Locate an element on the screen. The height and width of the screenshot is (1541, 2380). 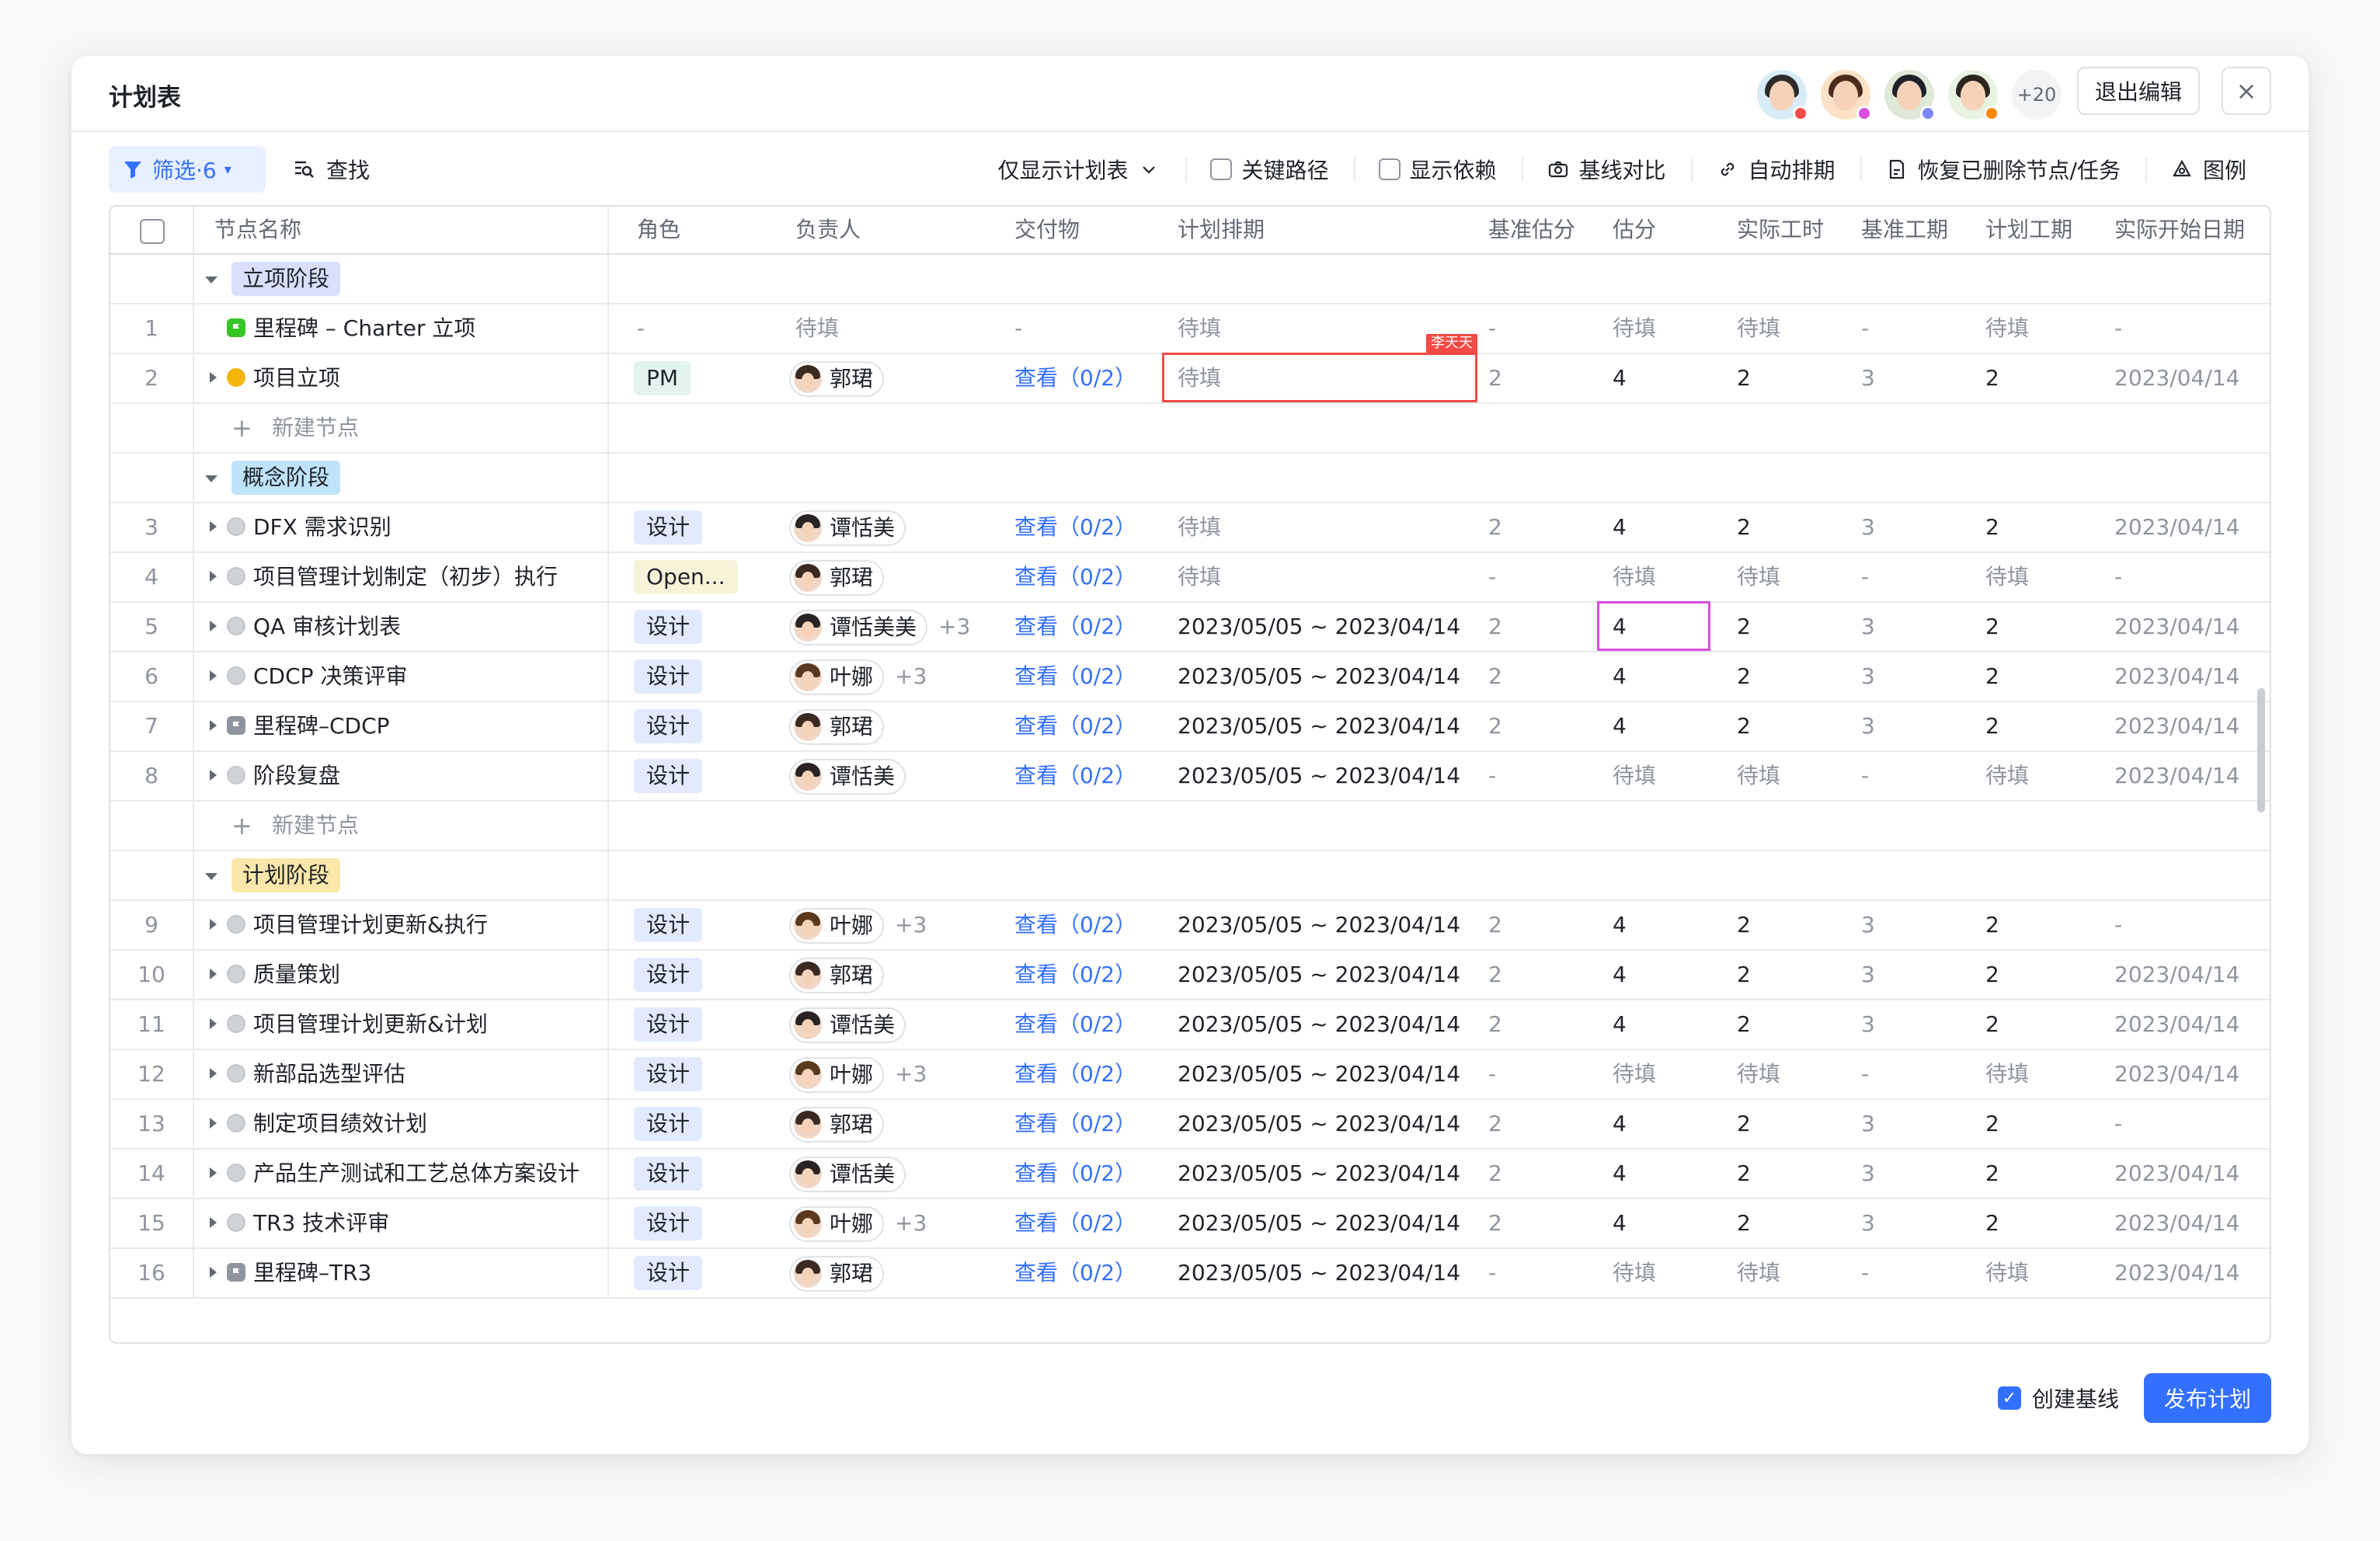
table-row: 1 里程碑 – Charter 立项 - 待填 - 待填 - 待填 待填 - 待填 - is located at coordinates (1190, 329).